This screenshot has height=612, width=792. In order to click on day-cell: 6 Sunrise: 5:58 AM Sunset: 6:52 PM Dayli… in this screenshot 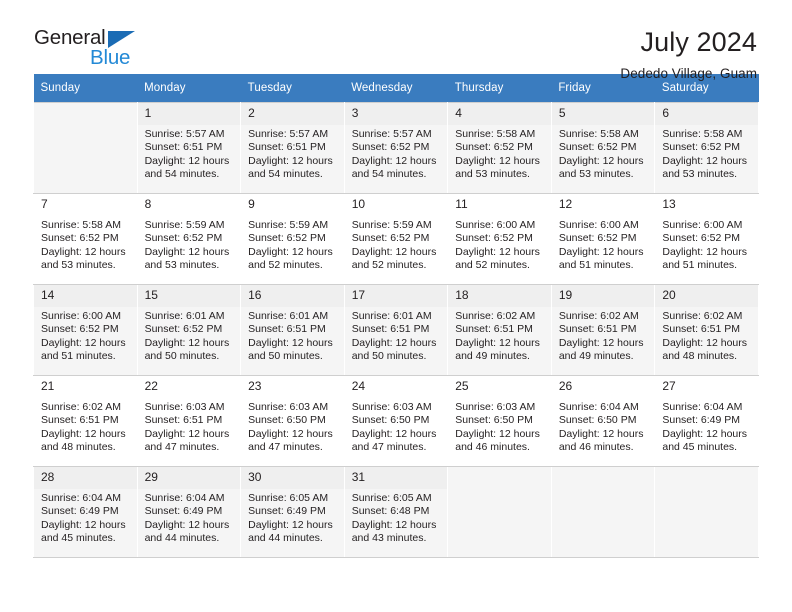, I will do `click(706, 148)`.